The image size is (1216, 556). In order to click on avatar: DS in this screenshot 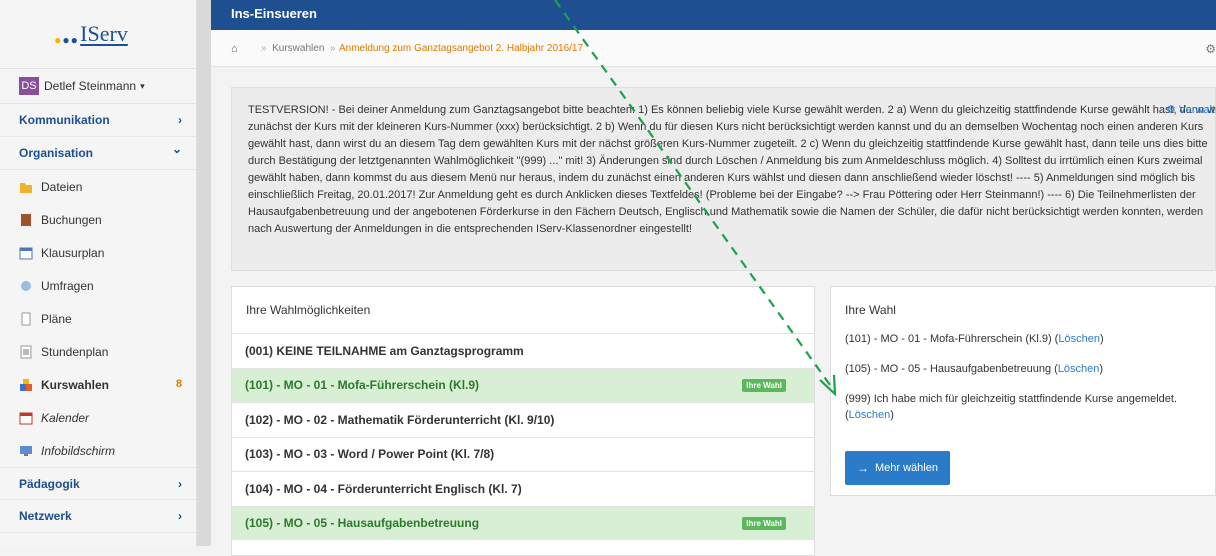, I will do `click(29, 86)`.